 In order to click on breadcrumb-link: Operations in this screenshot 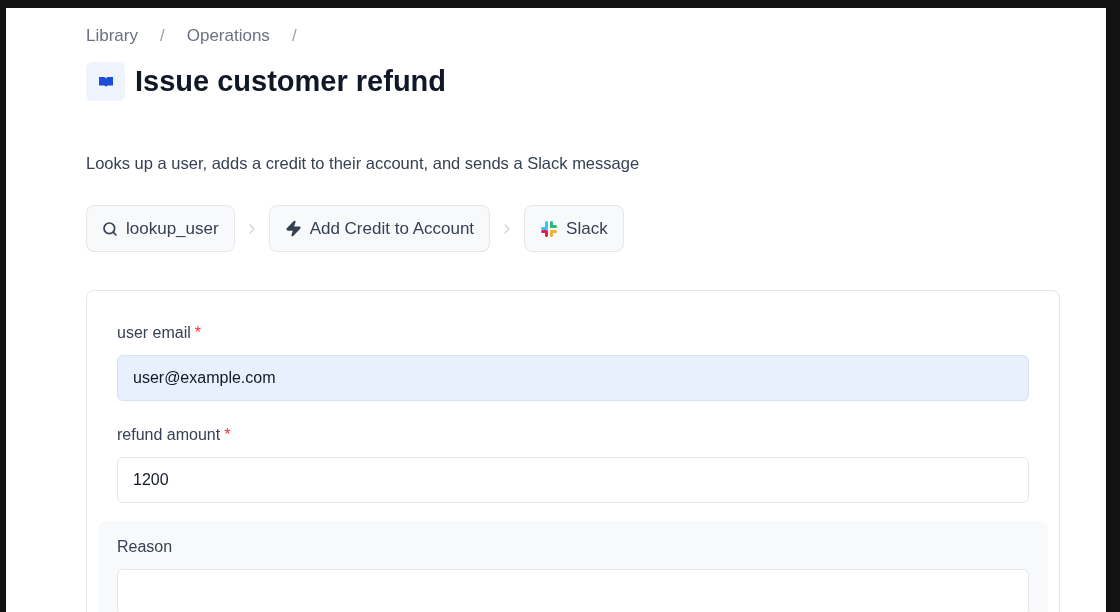, I will do `click(228, 36)`.